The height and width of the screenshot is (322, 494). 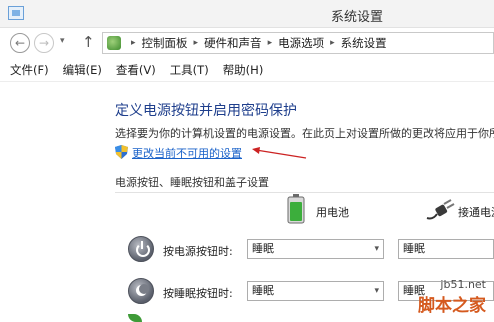 What do you see at coordinates (165, 43) in the screenshot?
I see `breadcrumb-control-panel: 控制面板` at bounding box center [165, 43].